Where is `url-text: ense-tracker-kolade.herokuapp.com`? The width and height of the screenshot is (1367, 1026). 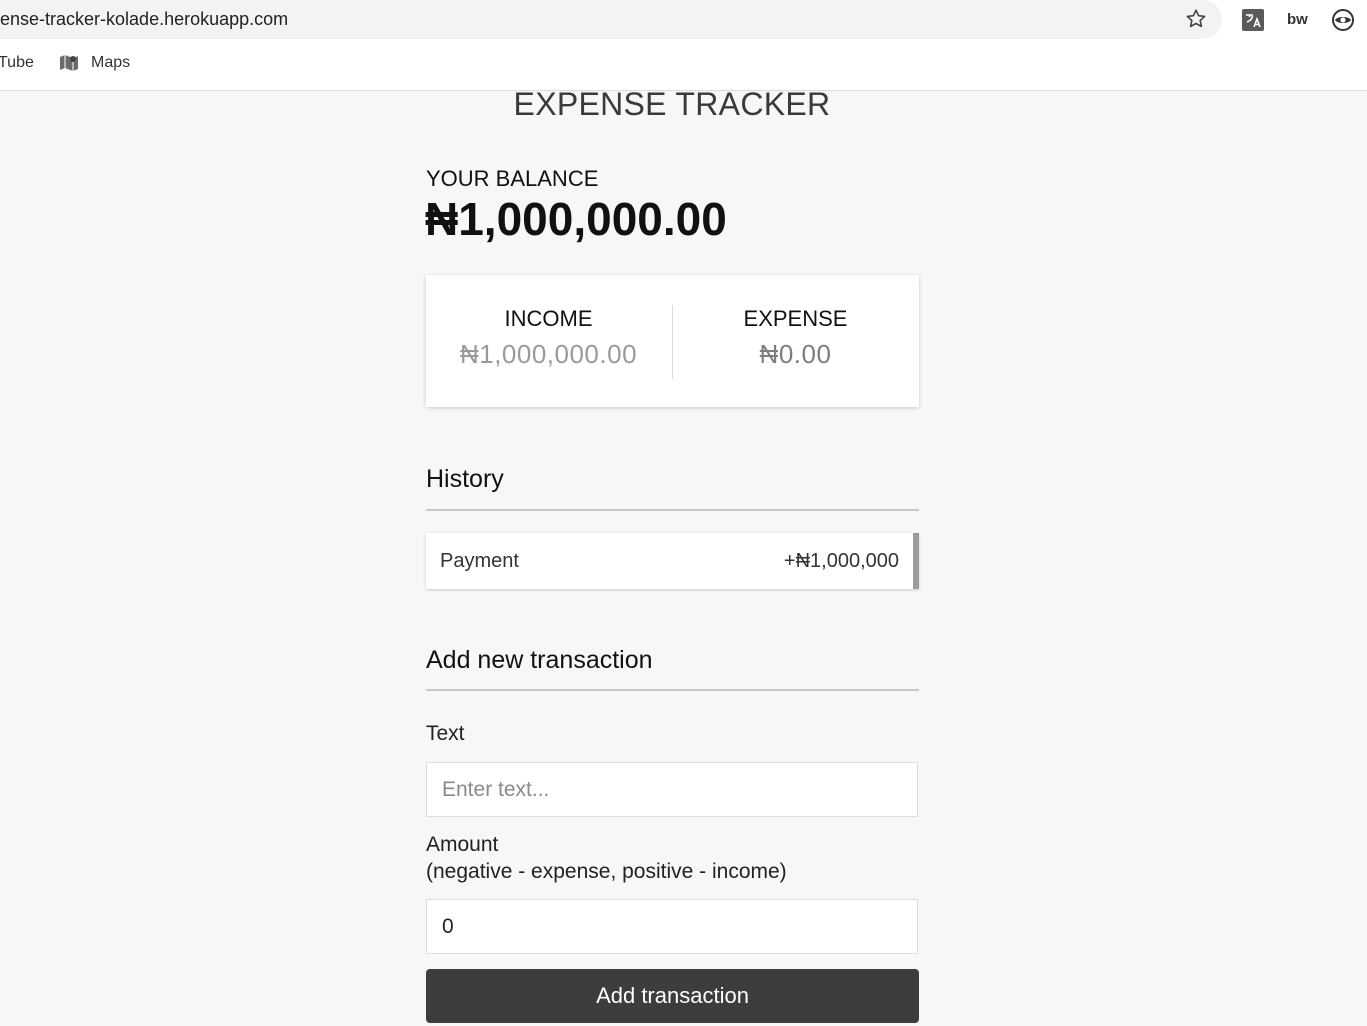 url-text: ense-tracker-kolade.herokuapp.com is located at coordinates (144, 19).